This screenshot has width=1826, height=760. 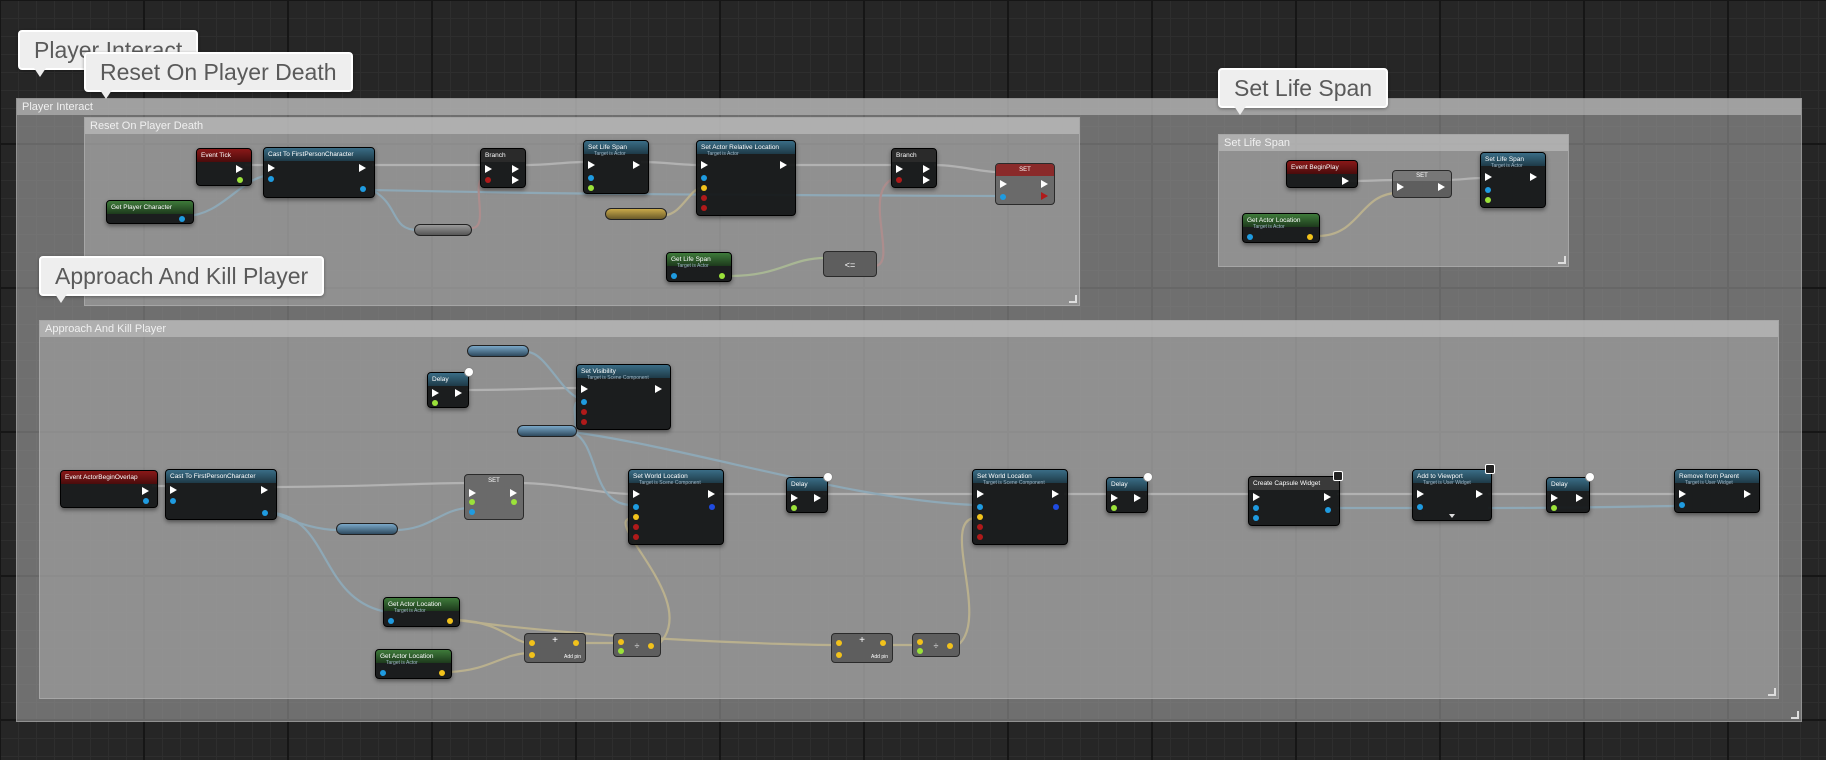 What do you see at coordinates (850, 264) in the screenshot?
I see `node-compare: <=` at bounding box center [850, 264].